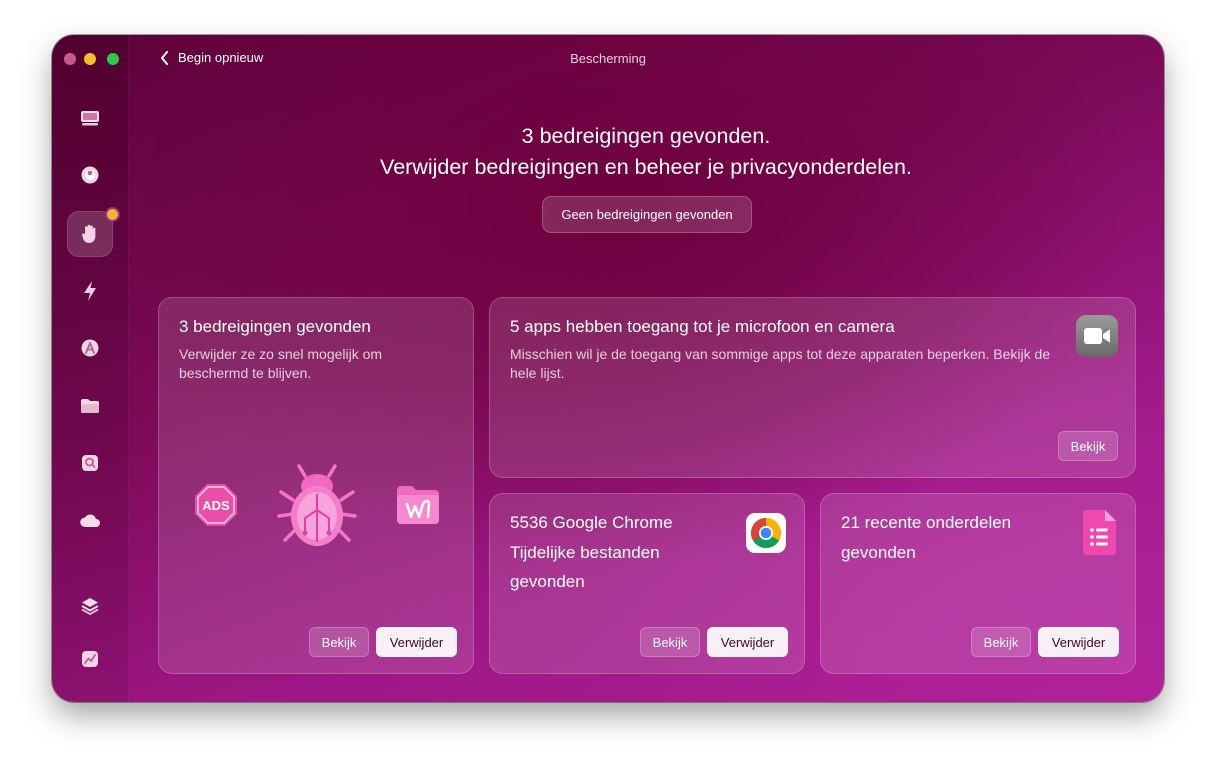 The width and height of the screenshot is (1216, 771). I want to click on ads-label: ADS, so click(216, 505).